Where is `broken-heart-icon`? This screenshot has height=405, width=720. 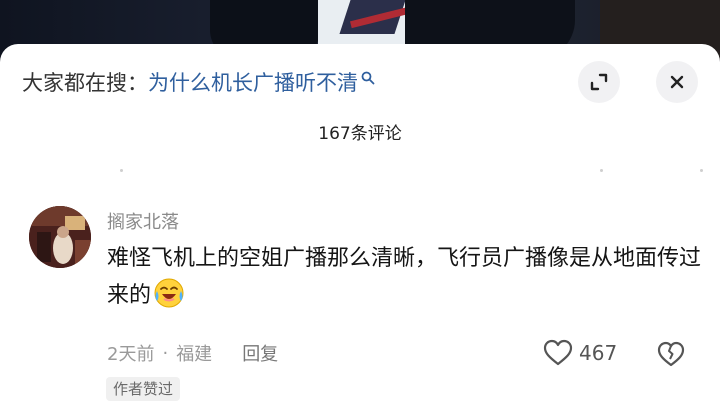 broken-heart-icon is located at coordinates (671, 354).